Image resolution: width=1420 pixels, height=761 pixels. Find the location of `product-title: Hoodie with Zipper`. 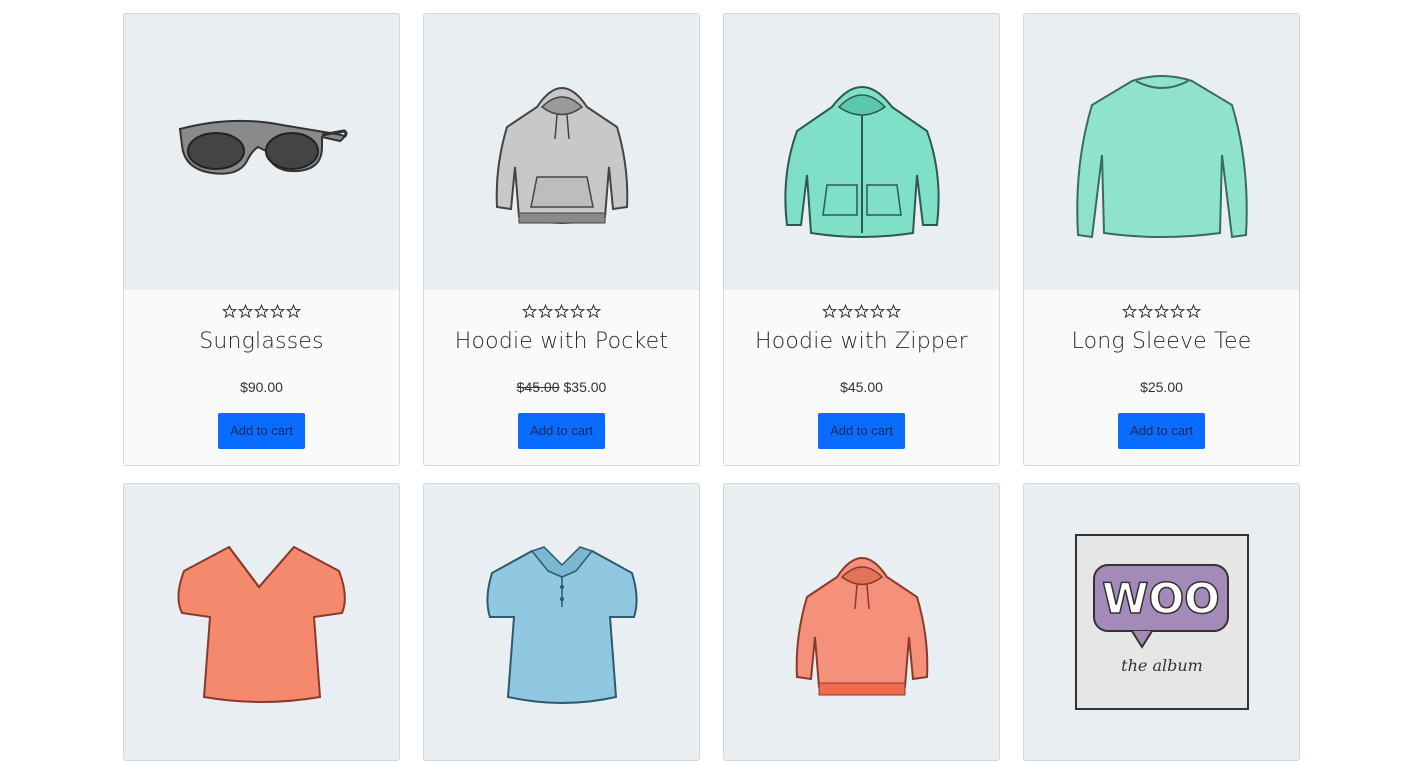

product-title: Hoodie with Zipper is located at coordinates (861, 342).